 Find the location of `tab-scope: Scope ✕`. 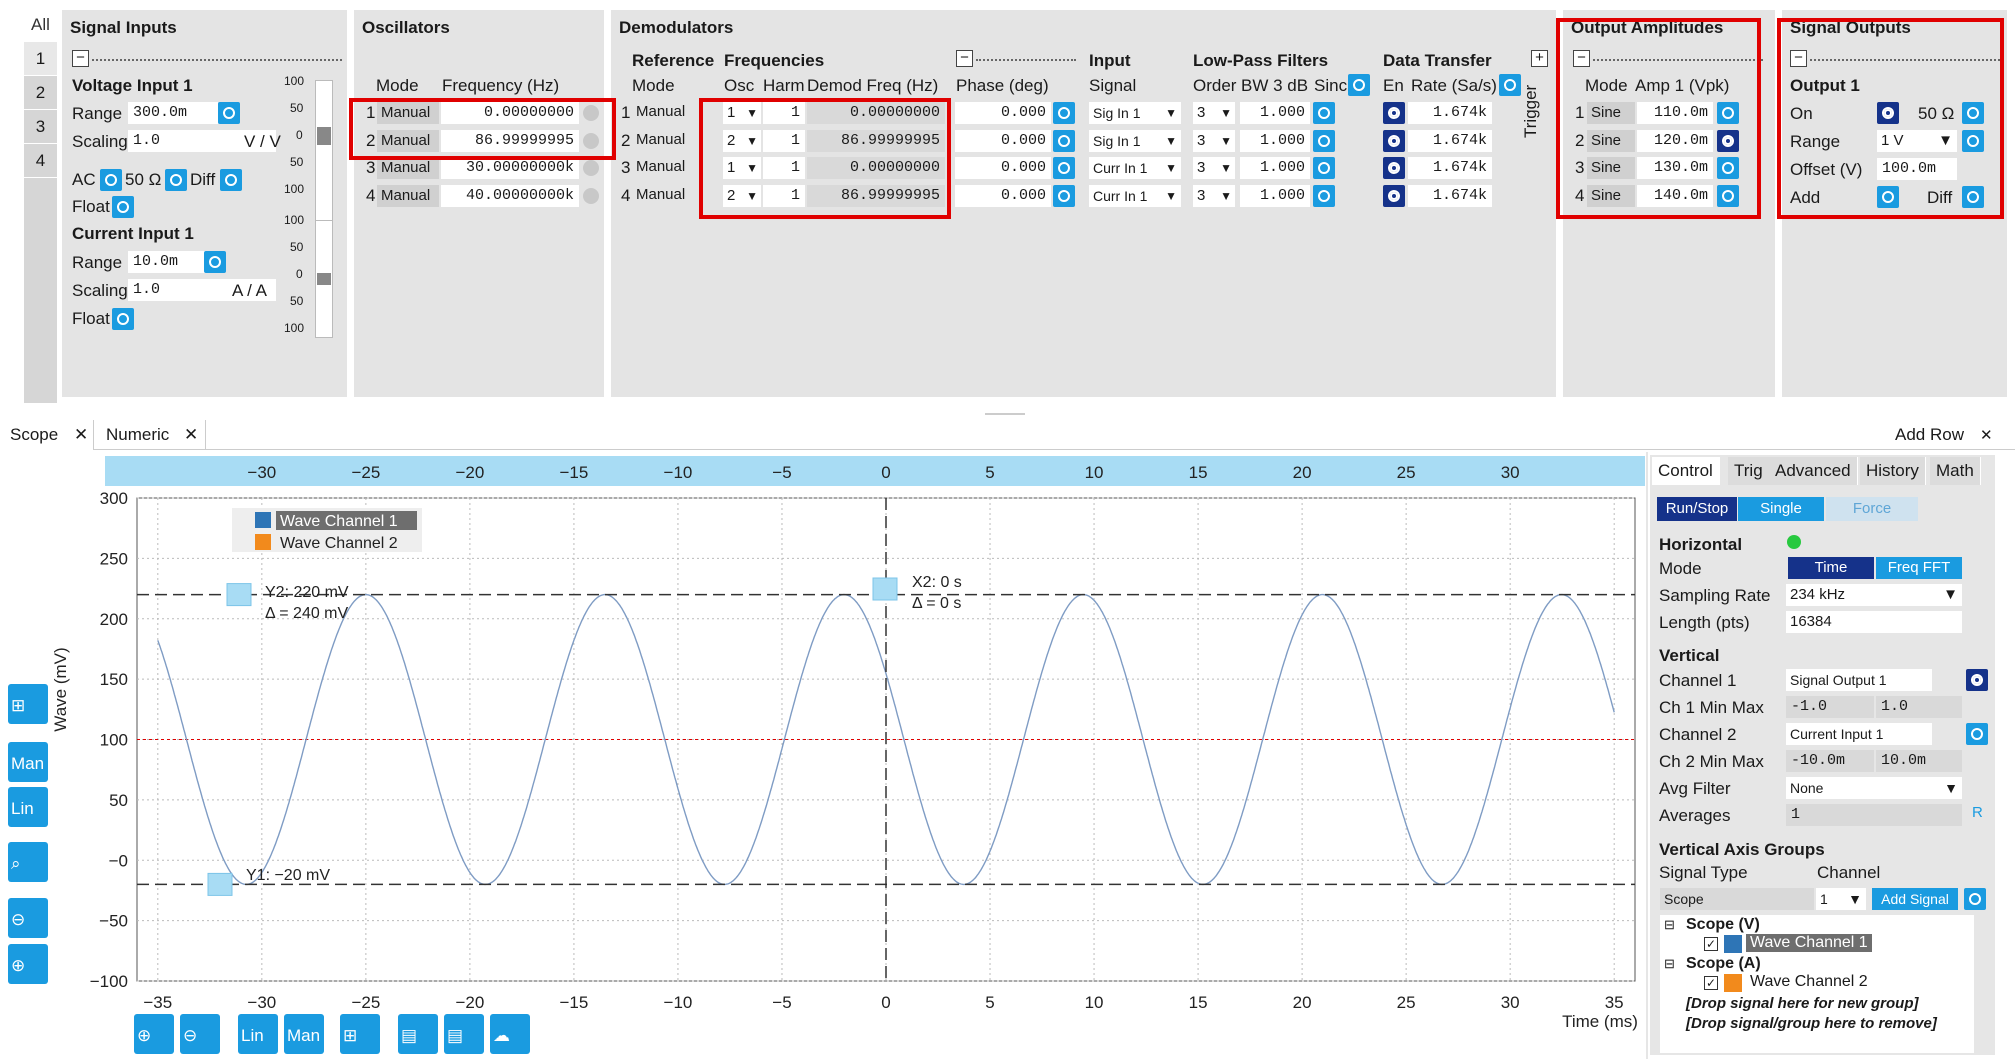

tab-scope: Scope ✕ is located at coordinates (47, 435).